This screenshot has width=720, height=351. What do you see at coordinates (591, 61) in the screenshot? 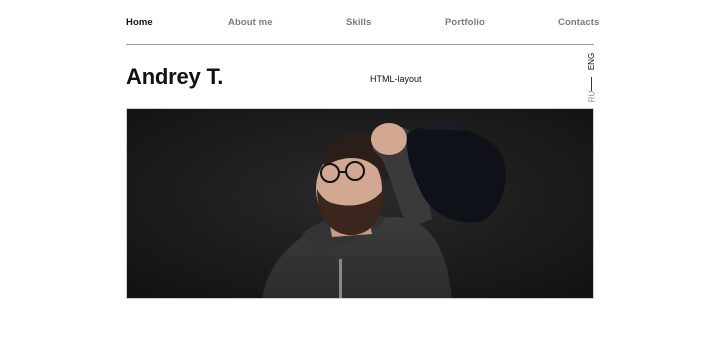
I see `lang-eng: ENG` at bounding box center [591, 61].